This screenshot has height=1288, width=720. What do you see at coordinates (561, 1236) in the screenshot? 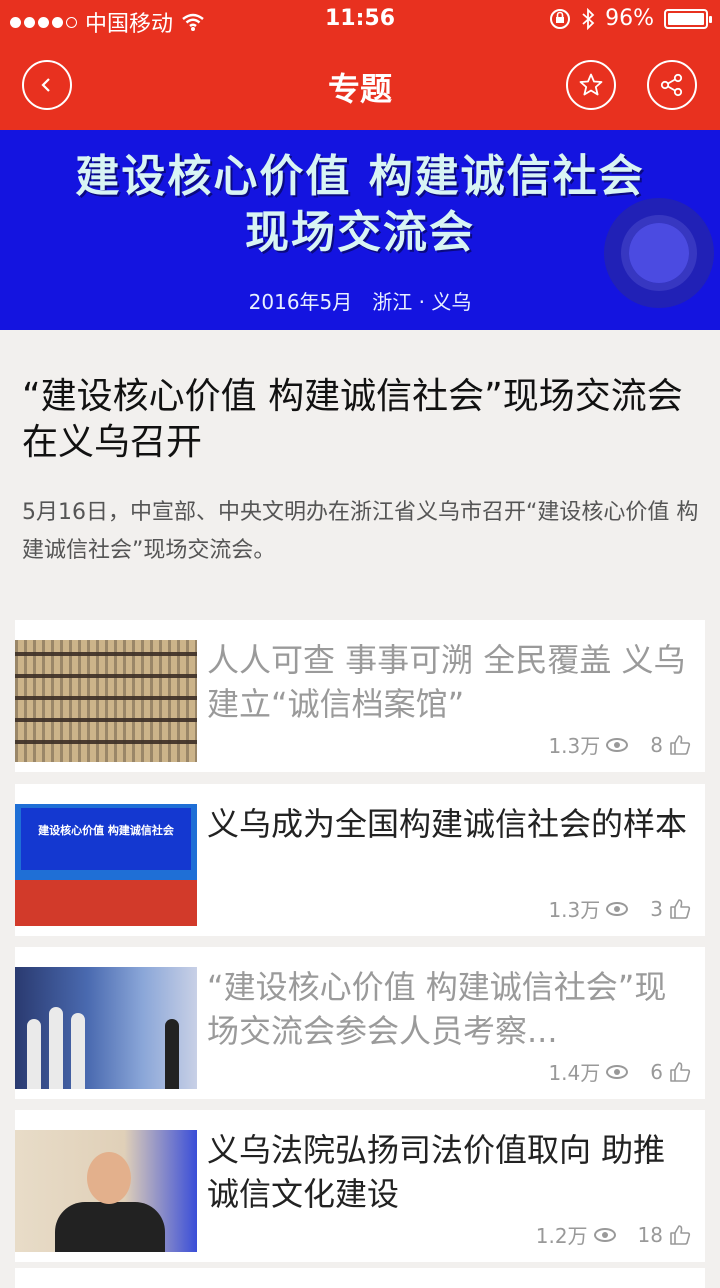
I see `view-count: 1.2万` at bounding box center [561, 1236].